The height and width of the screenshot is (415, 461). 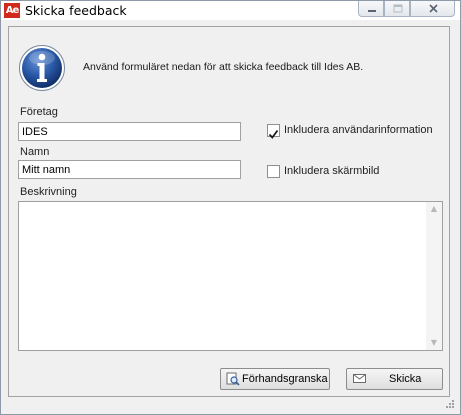 I want to click on send-button: Skicka, so click(x=394, y=379).